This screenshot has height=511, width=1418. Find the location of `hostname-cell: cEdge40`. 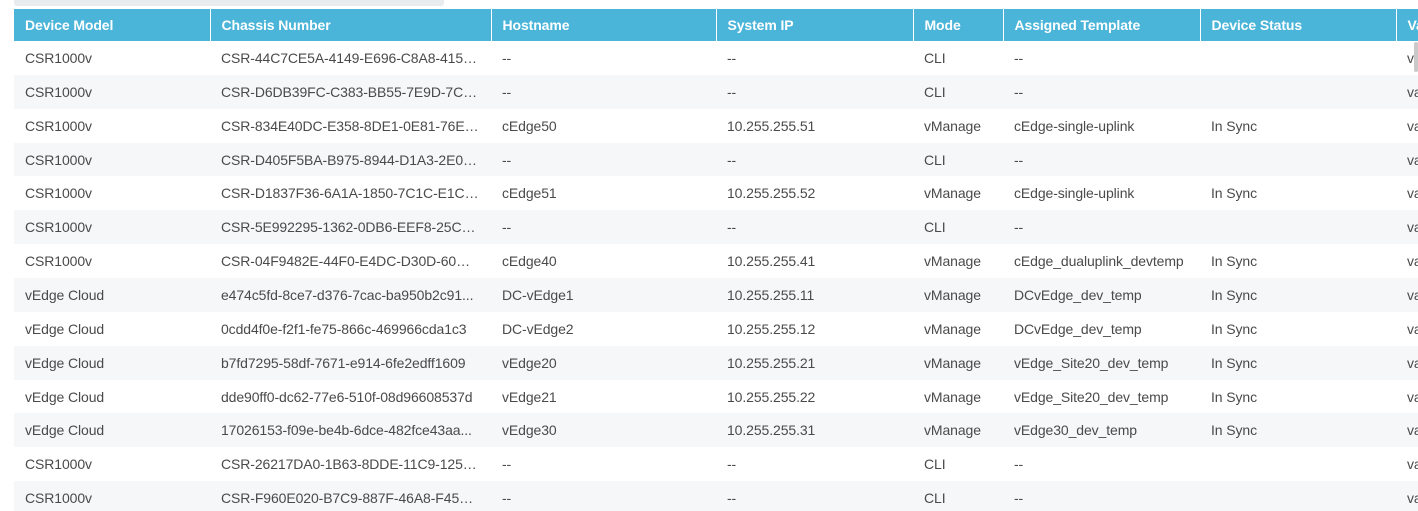

hostname-cell: cEdge40 is located at coordinates (603, 261).